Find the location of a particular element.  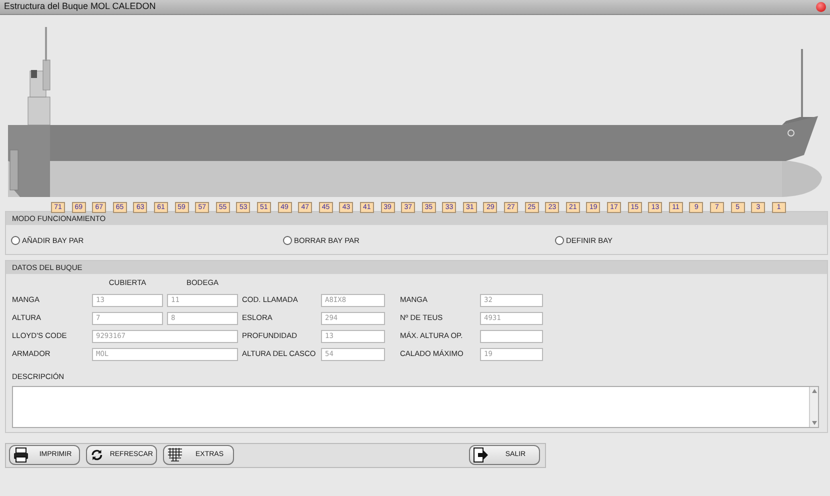

scrollbar is located at coordinates (813, 406).